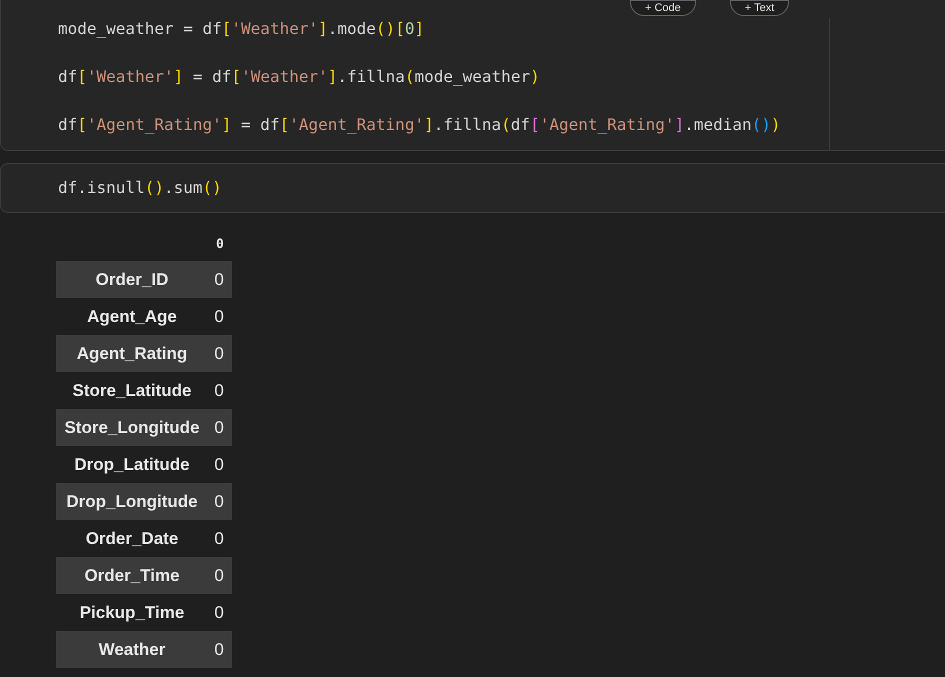 Image resolution: width=945 pixels, height=677 pixels. What do you see at coordinates (140, 188) in the screenshot?
I see `code-line: df.isnull().sum()` at bounding box center [140, 188].